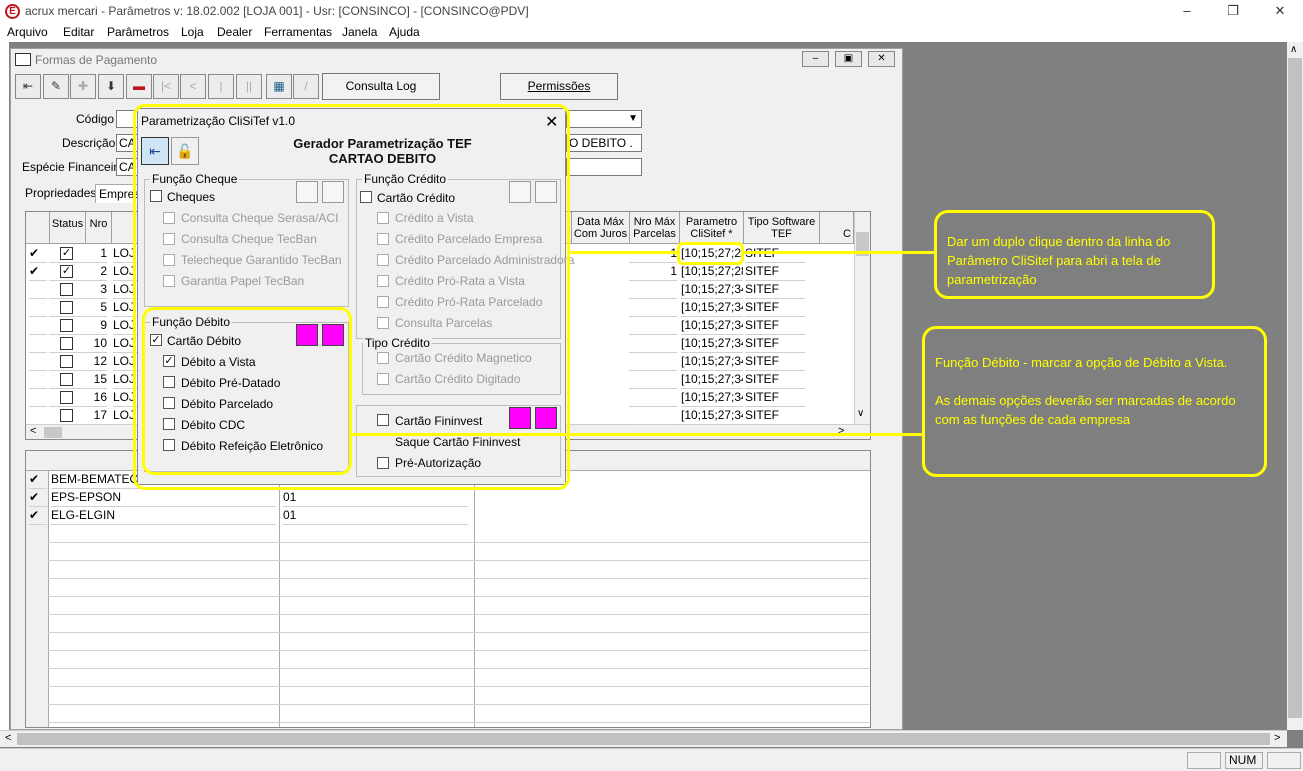  Describe the element at coordinates (221, 86) in the screenshot. I see `next-icon: |` at that location.